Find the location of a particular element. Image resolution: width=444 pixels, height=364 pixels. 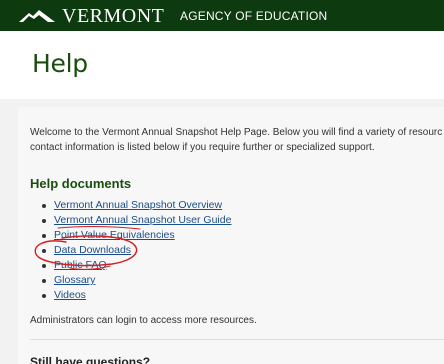

site-header: VERMONT AGENCY OF EDUCATION is located at coordinates (222, 15).